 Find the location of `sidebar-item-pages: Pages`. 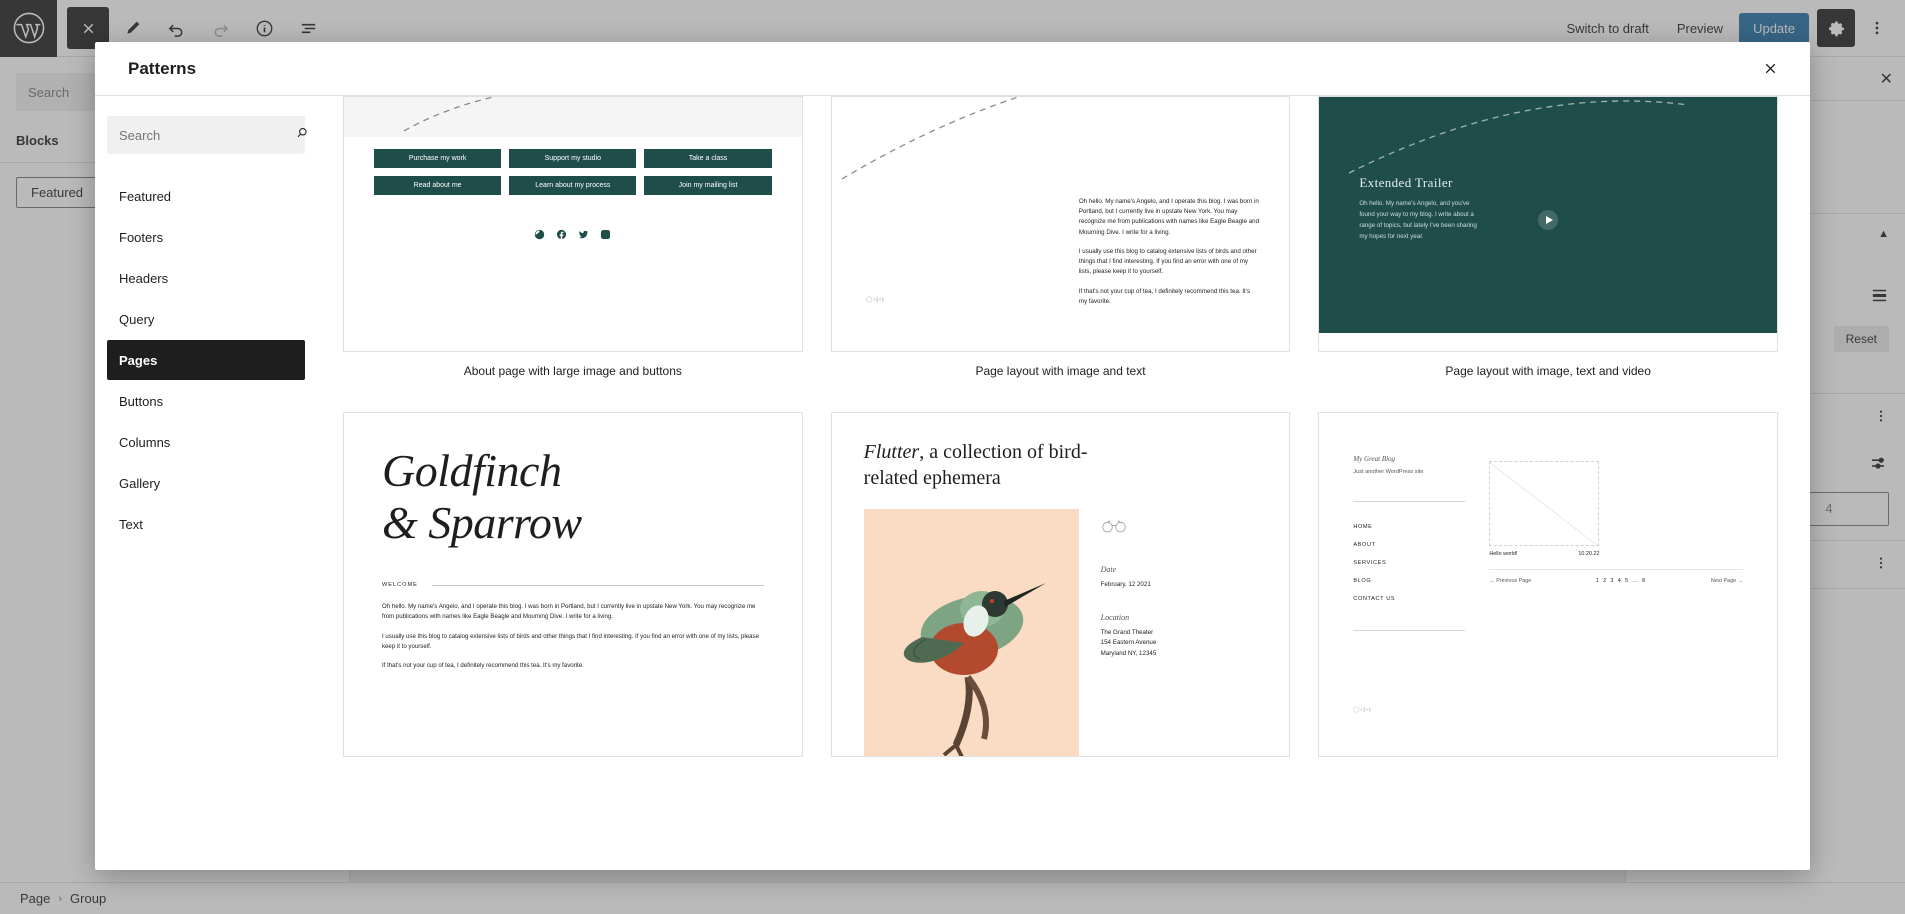

sidebar-item-pages: Pages is located at coordinates (206, 360).